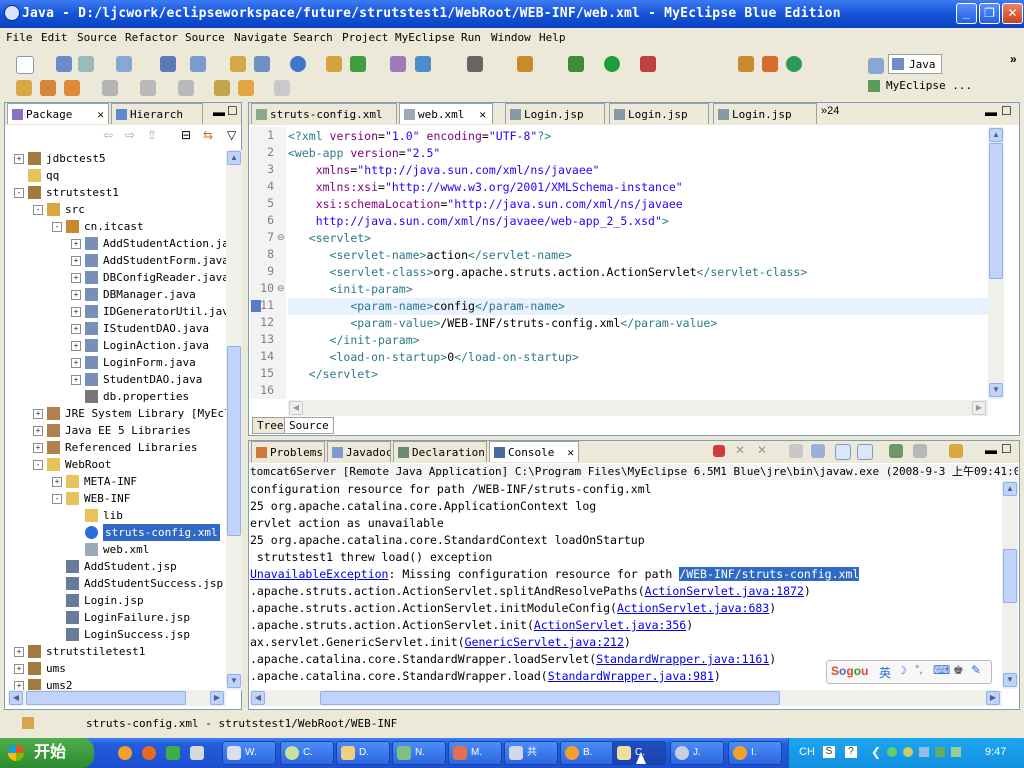  I want to click on open-console-icon, so click(956, 451).